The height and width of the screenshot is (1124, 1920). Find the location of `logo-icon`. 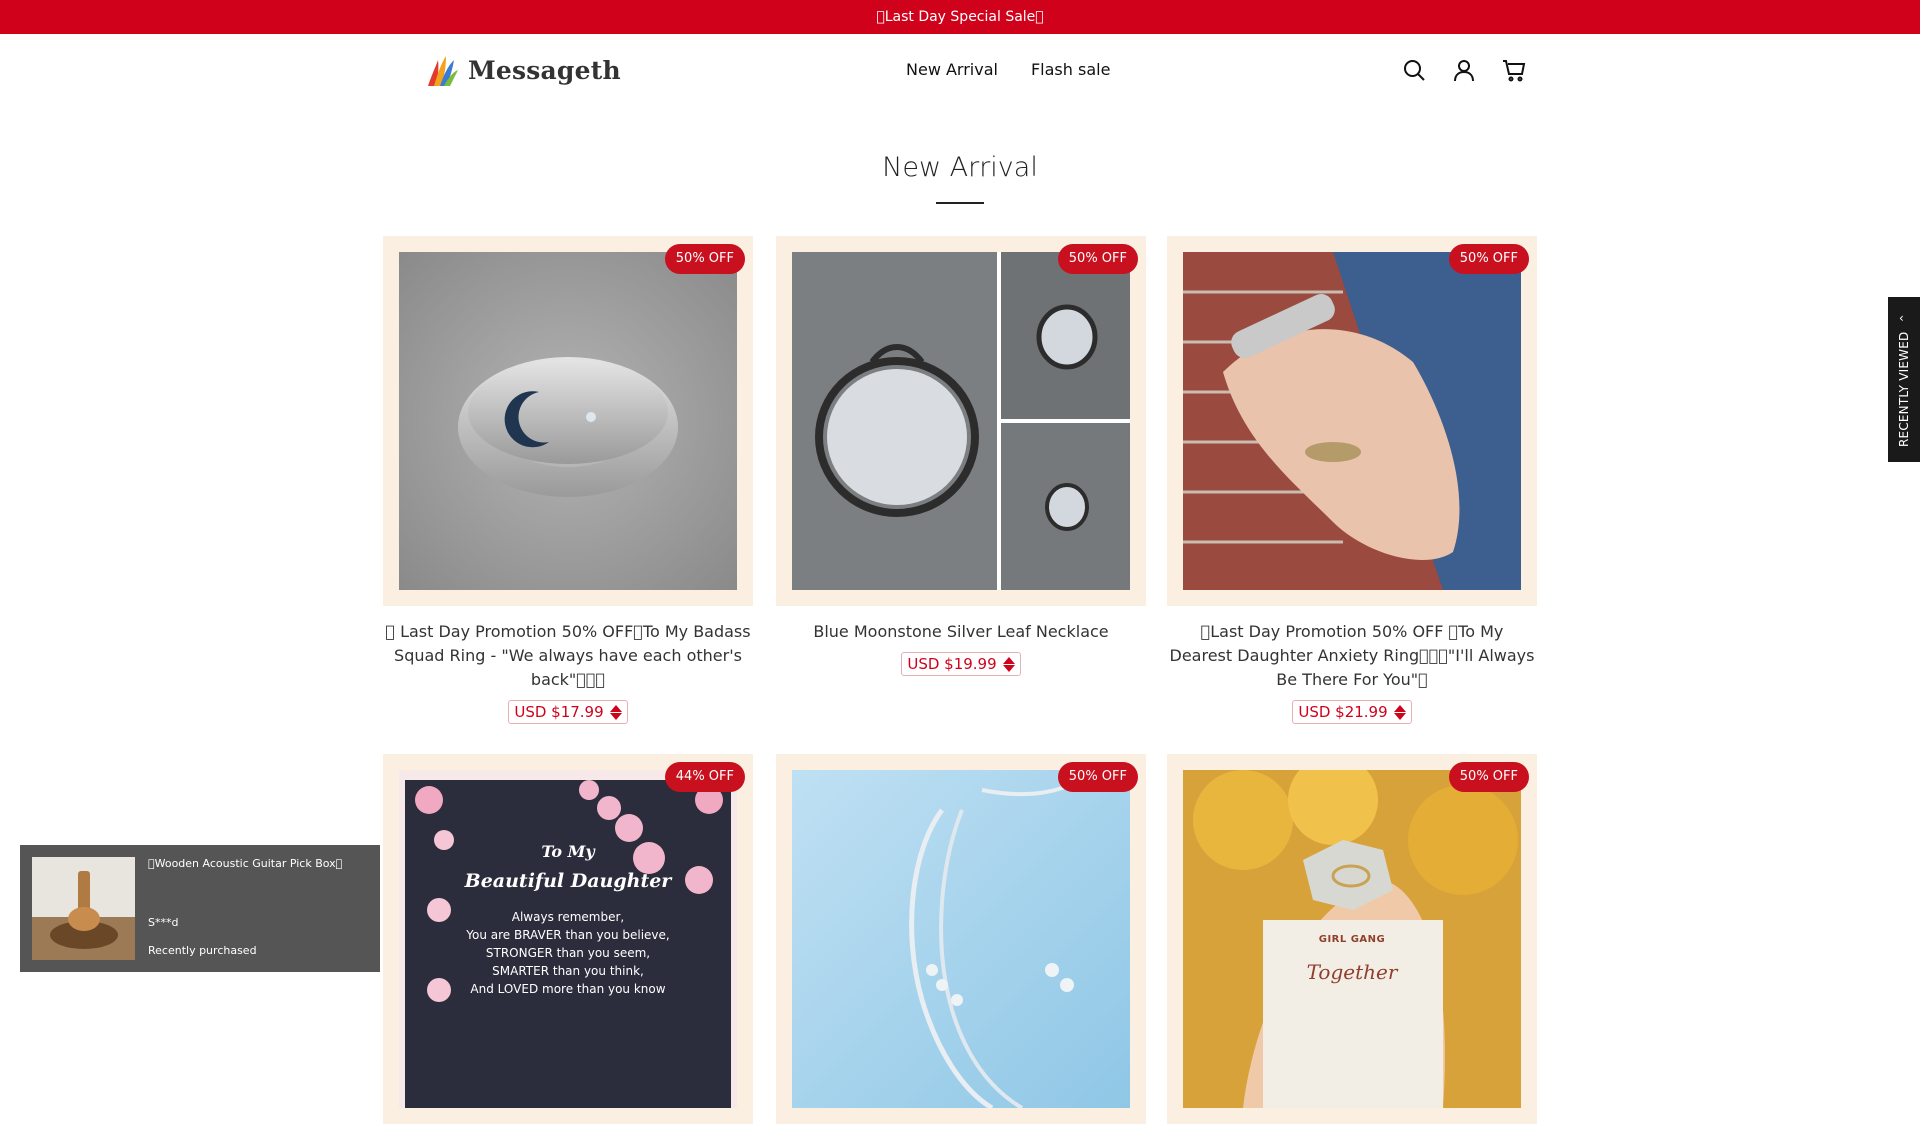

logo-icon is located at coordinates (443, 71).